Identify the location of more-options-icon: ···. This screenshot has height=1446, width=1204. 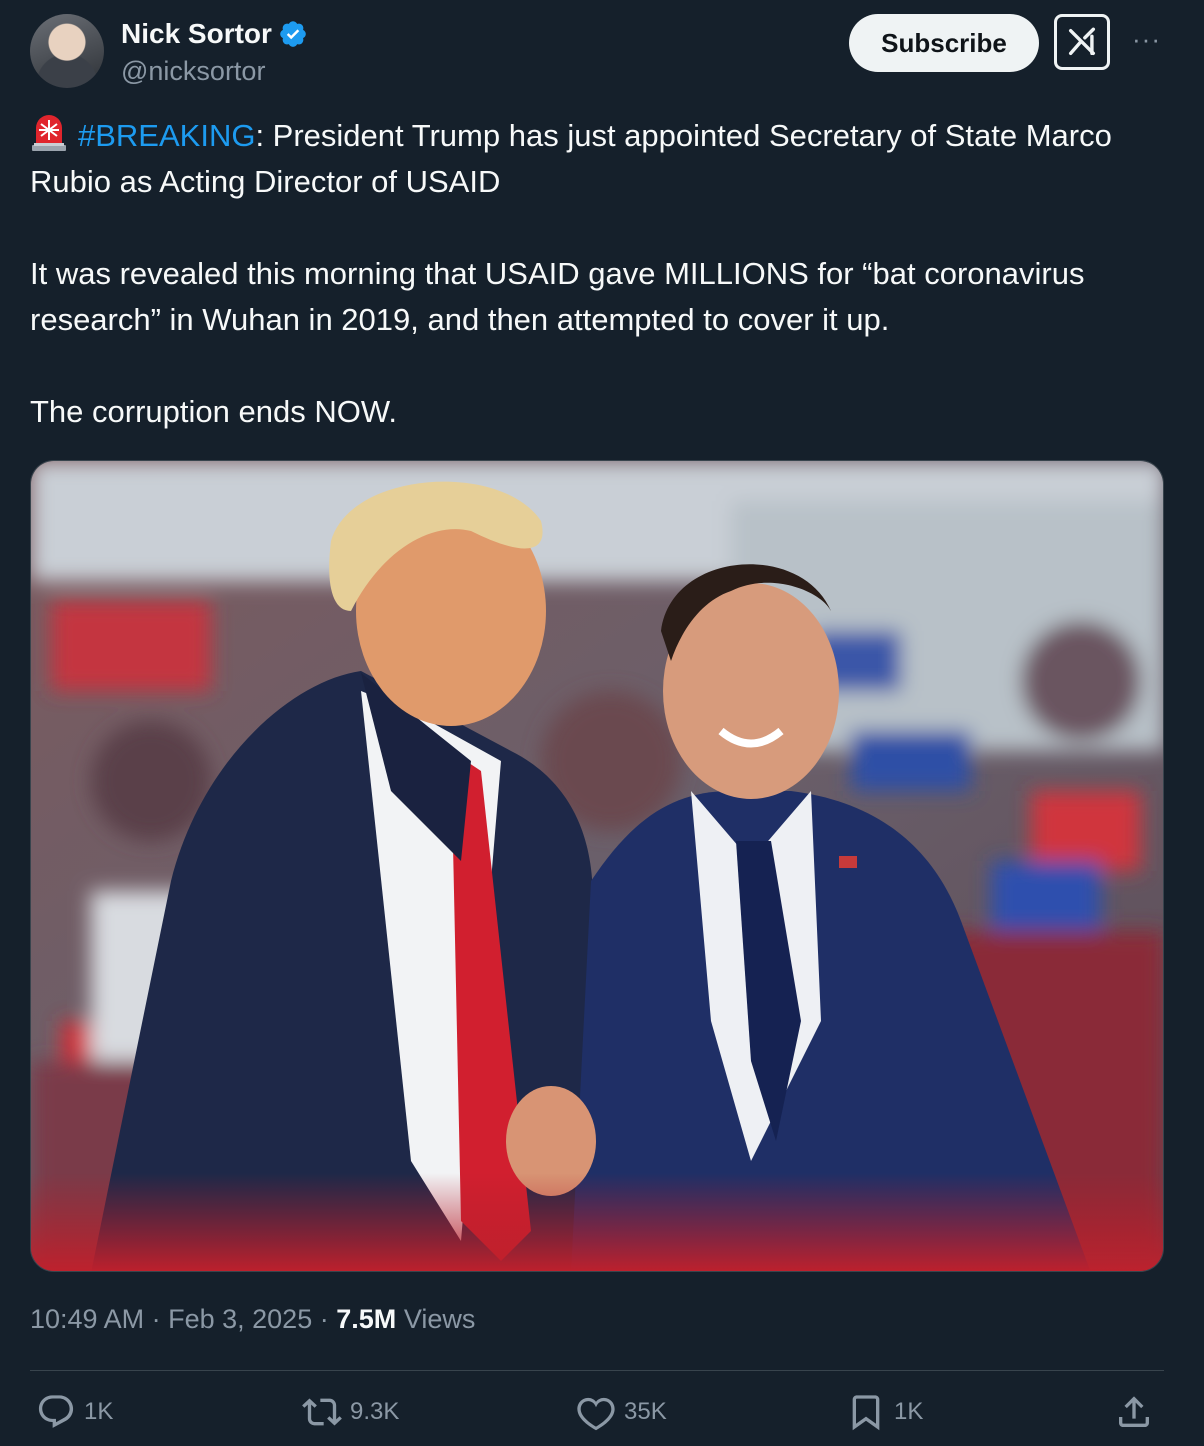
(1146, 39).